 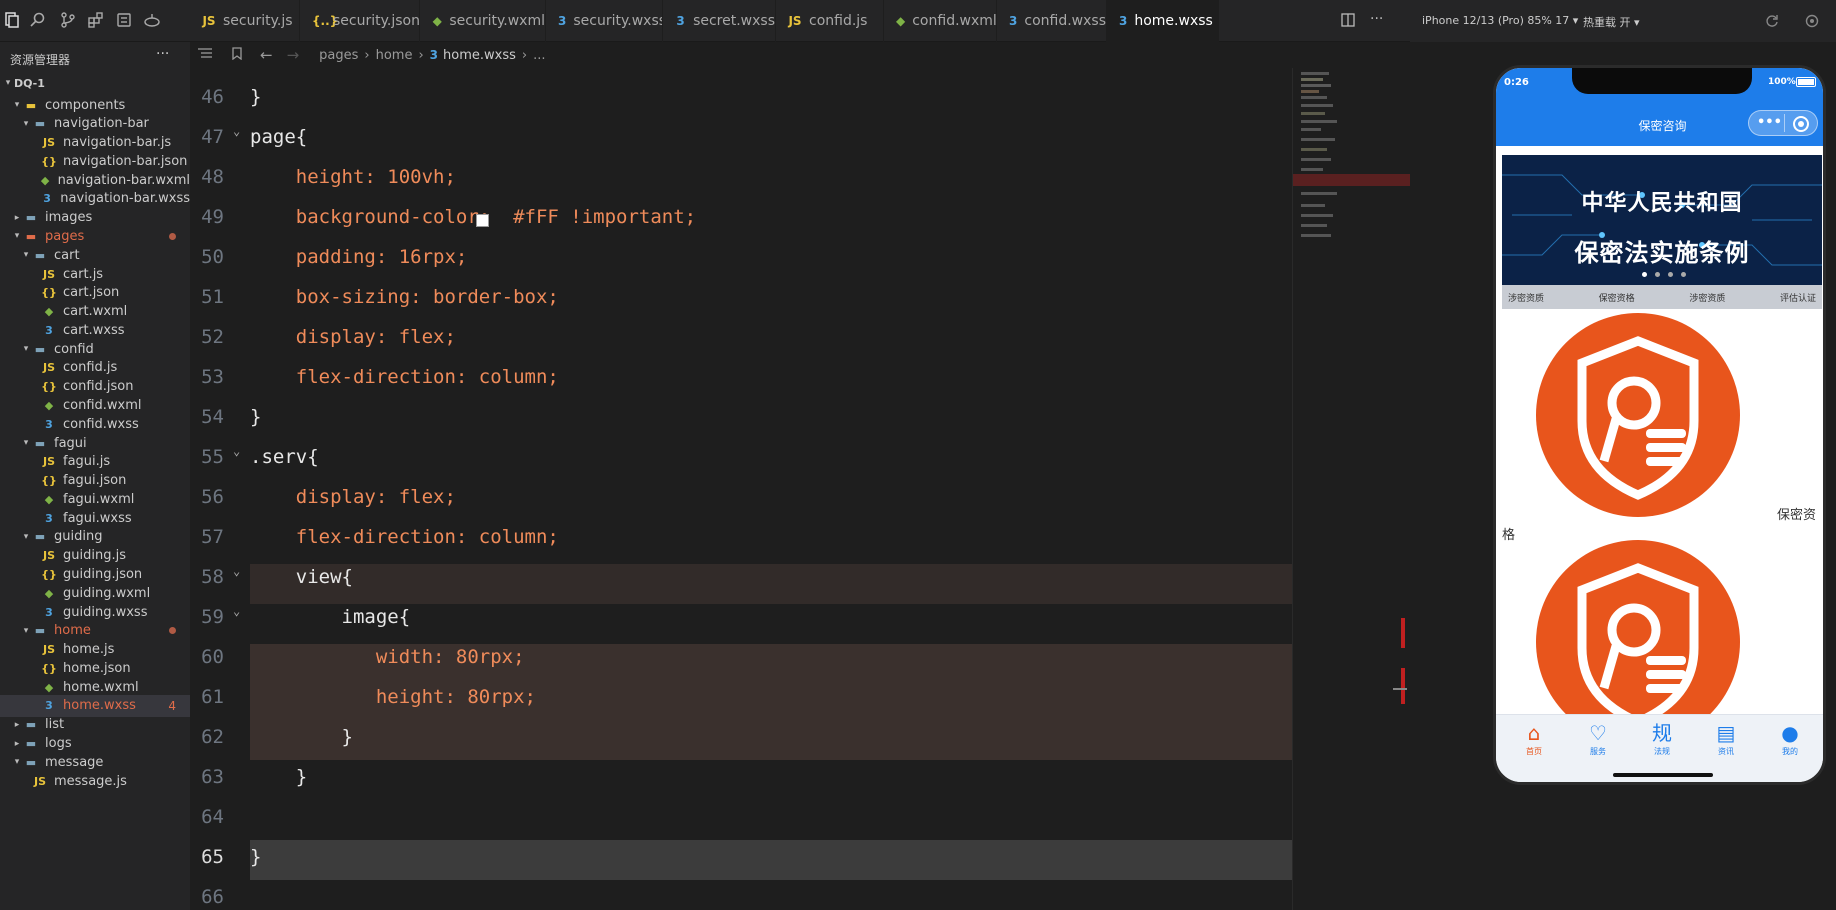 I want to click on workspace-root: ▾ DQ-1, so click(x=95, y=83).